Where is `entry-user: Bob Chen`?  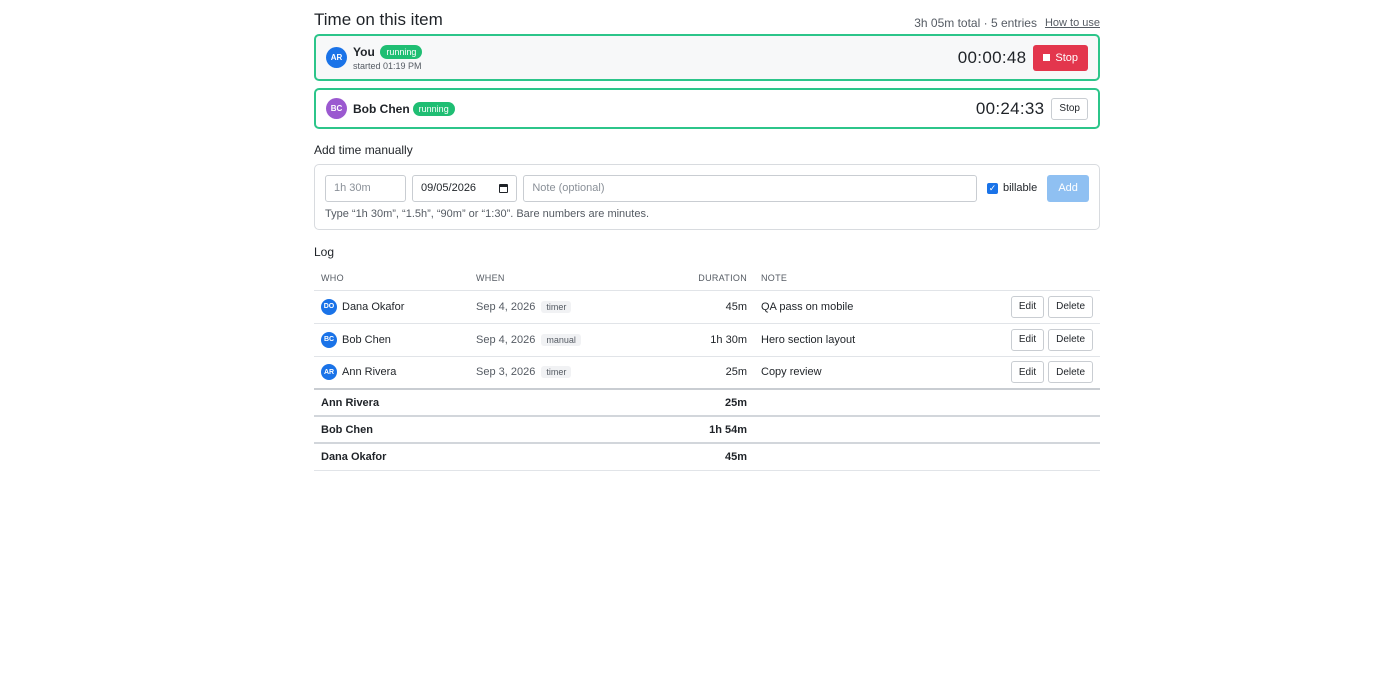 entry-user: Bob Chen is located at coordinates (366, 339).